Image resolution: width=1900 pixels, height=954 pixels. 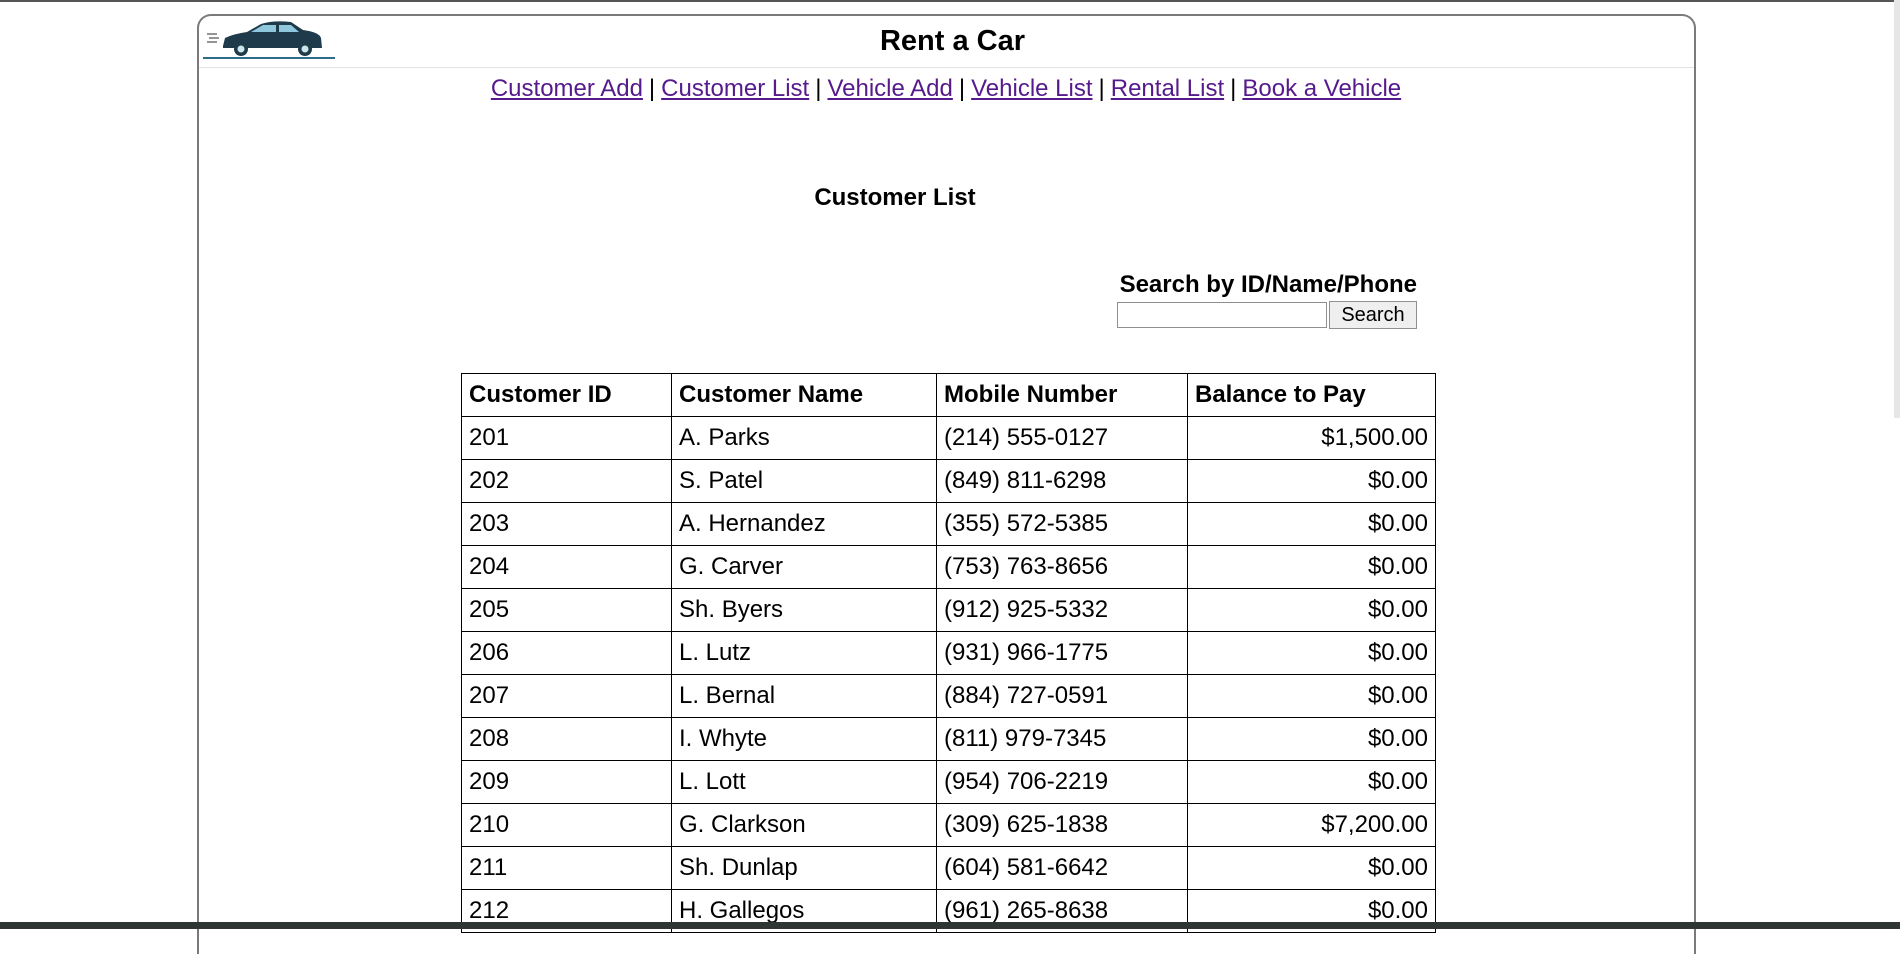 I want to click on cell-mobile-number: (214) 555-0127, so click(x=1062, y=438).